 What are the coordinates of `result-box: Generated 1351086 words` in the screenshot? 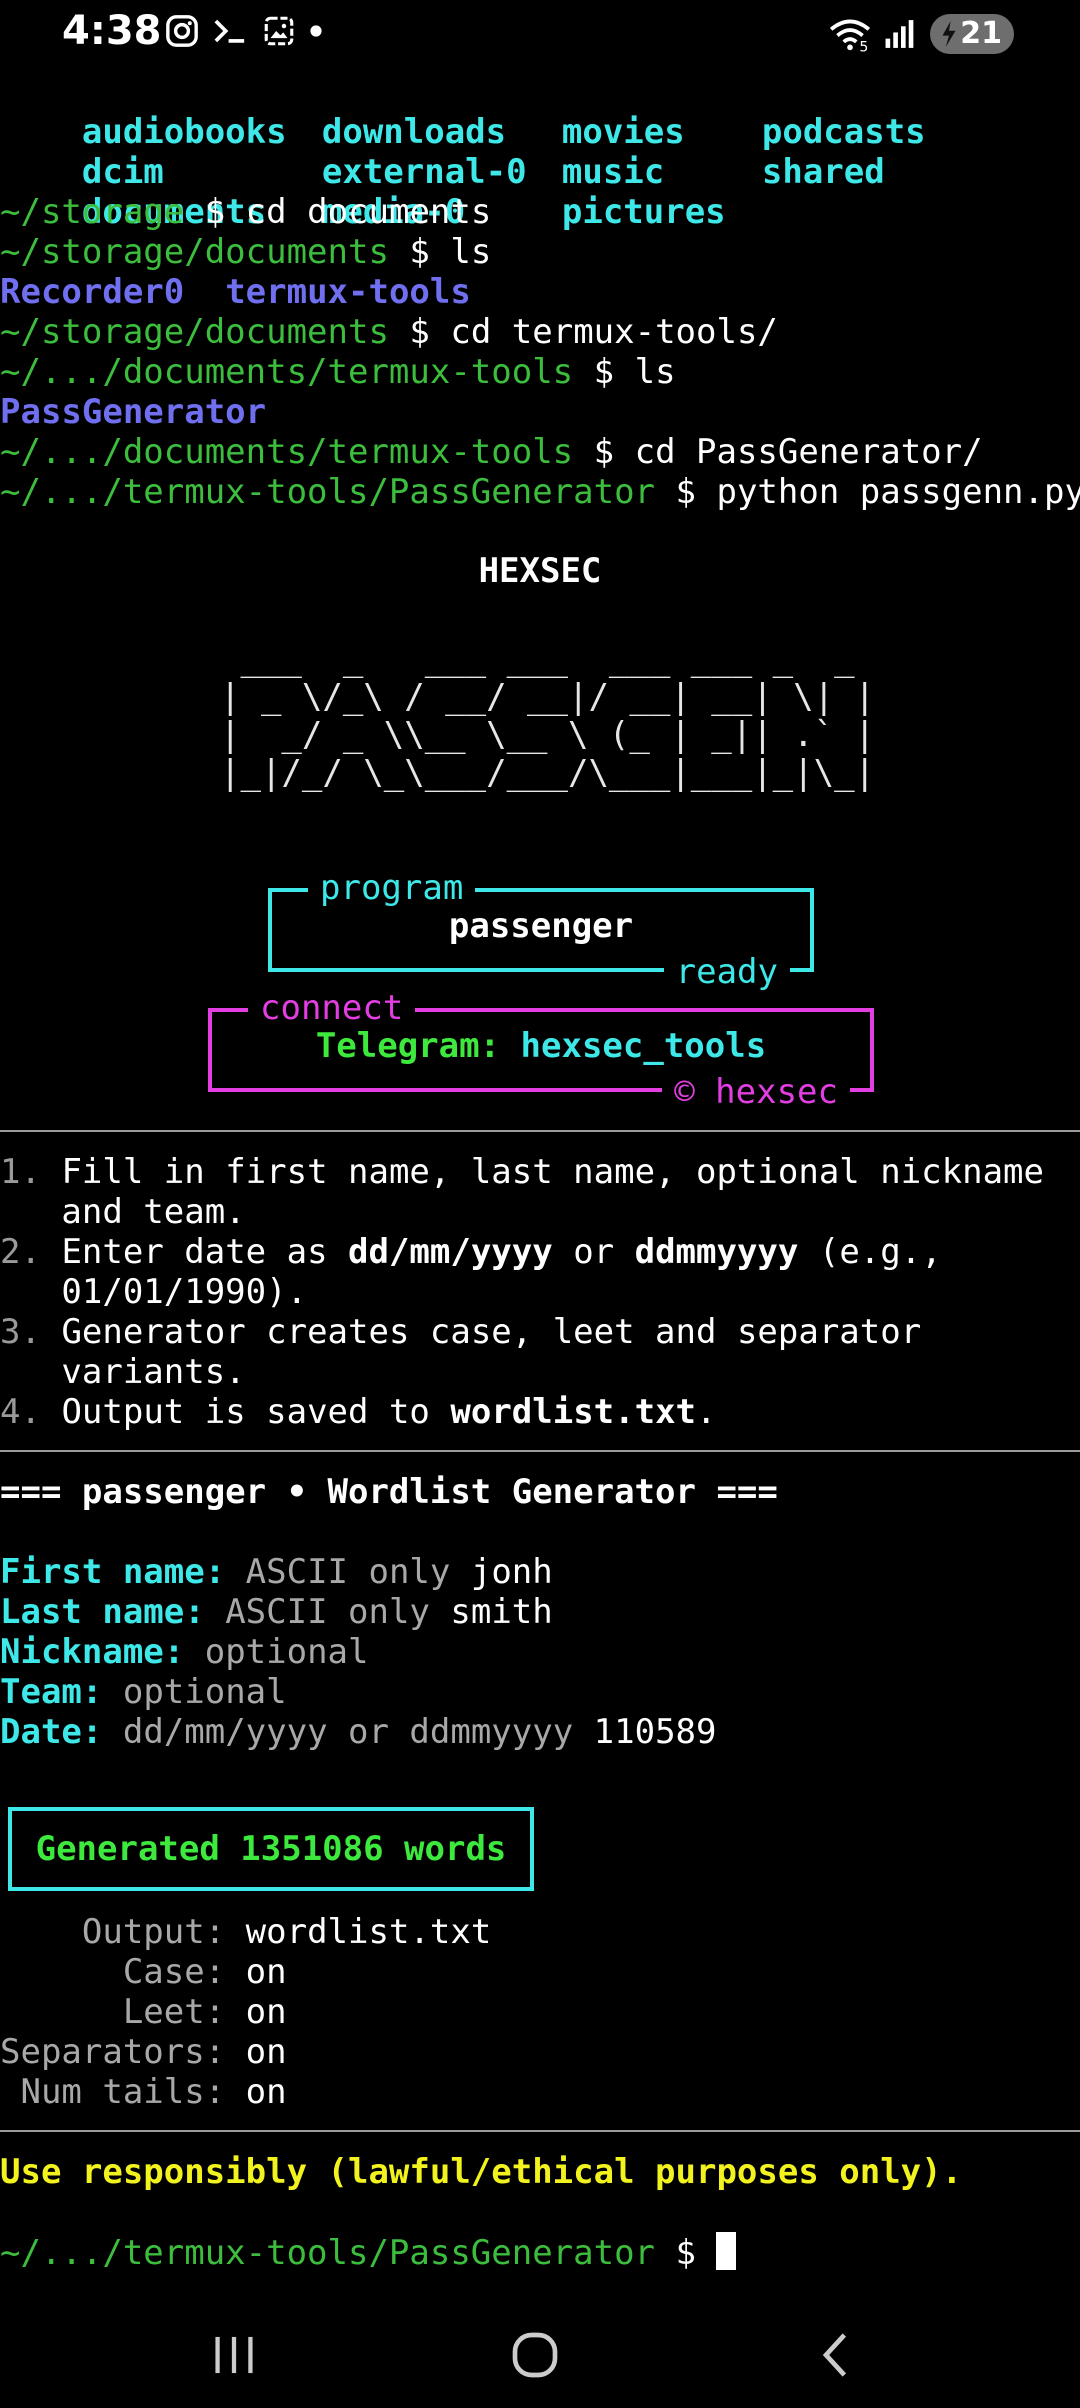 It's located at (271, 1849).